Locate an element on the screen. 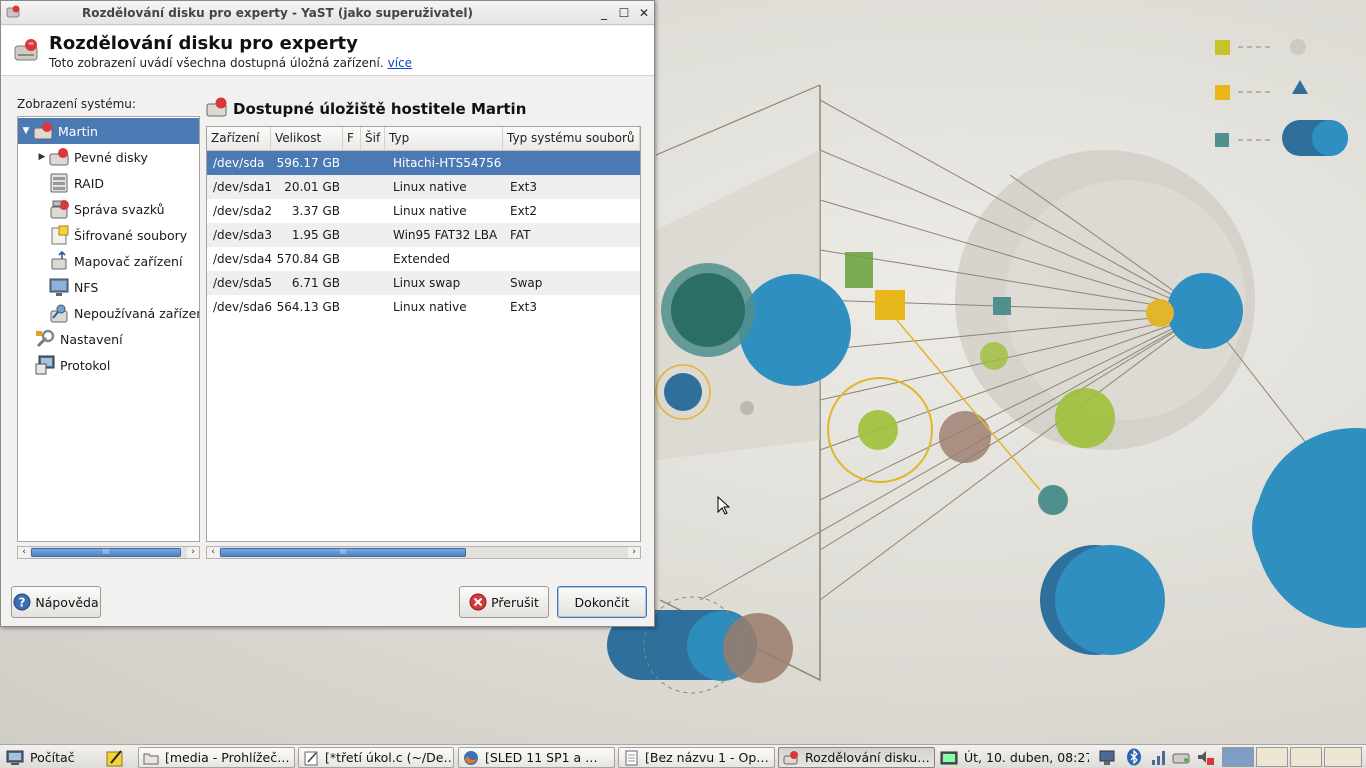  tree-horizontal-scrollbar: ‹ III › is located at coordinates (108, 552).